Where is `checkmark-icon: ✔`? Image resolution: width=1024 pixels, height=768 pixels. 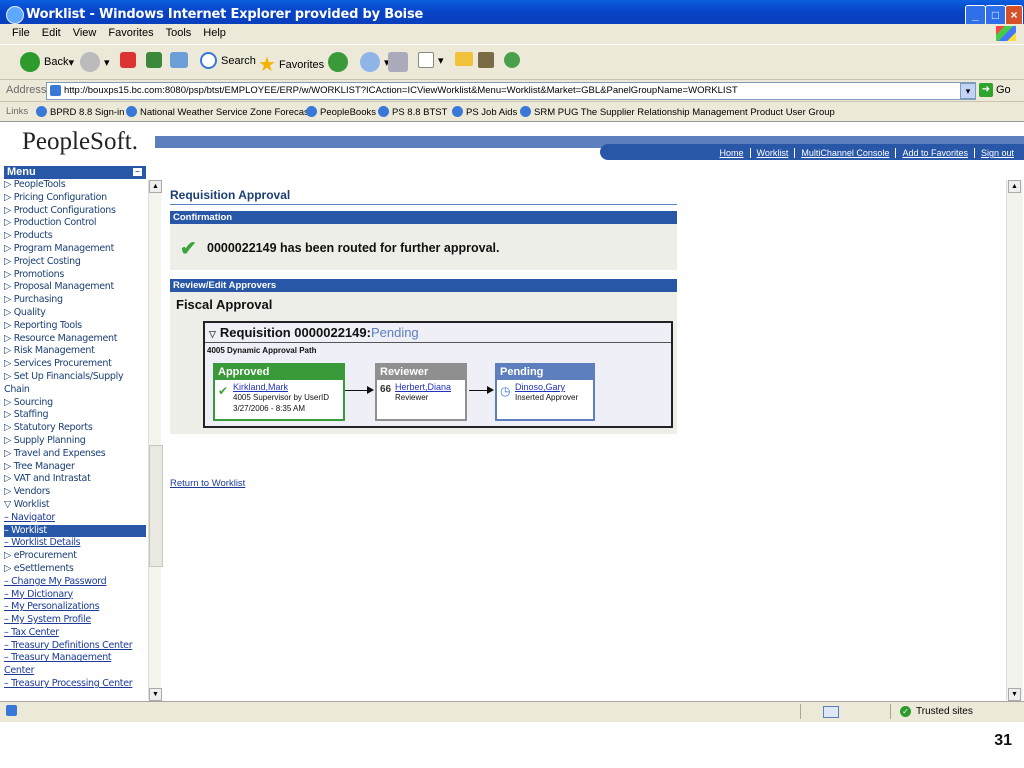
checkmark-icon: ✔ is located at coordinates (188, 249).